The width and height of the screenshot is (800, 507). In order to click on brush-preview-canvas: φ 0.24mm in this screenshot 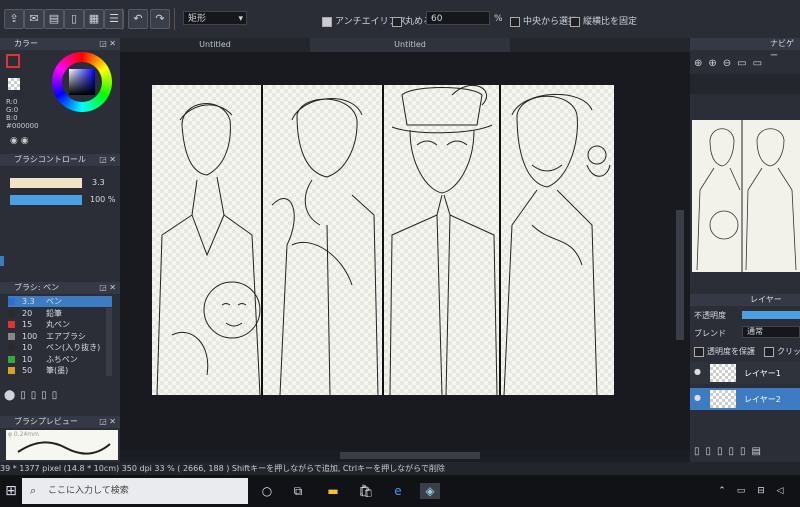, I will do `click(62, 445)`.